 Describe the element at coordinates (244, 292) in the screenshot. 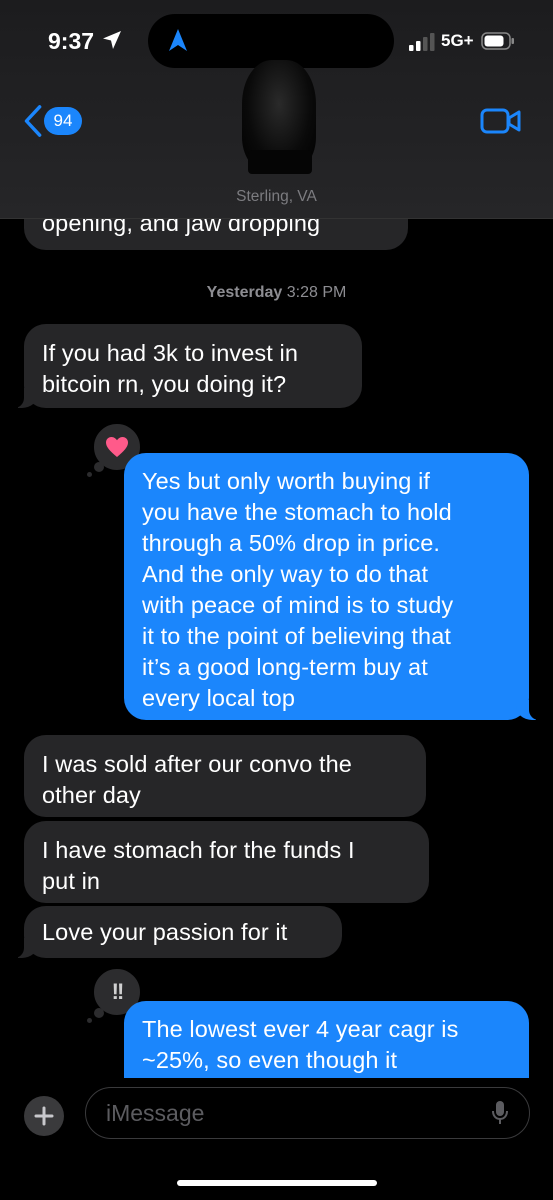

I see `timestamp-day: Yesterday` at that location.